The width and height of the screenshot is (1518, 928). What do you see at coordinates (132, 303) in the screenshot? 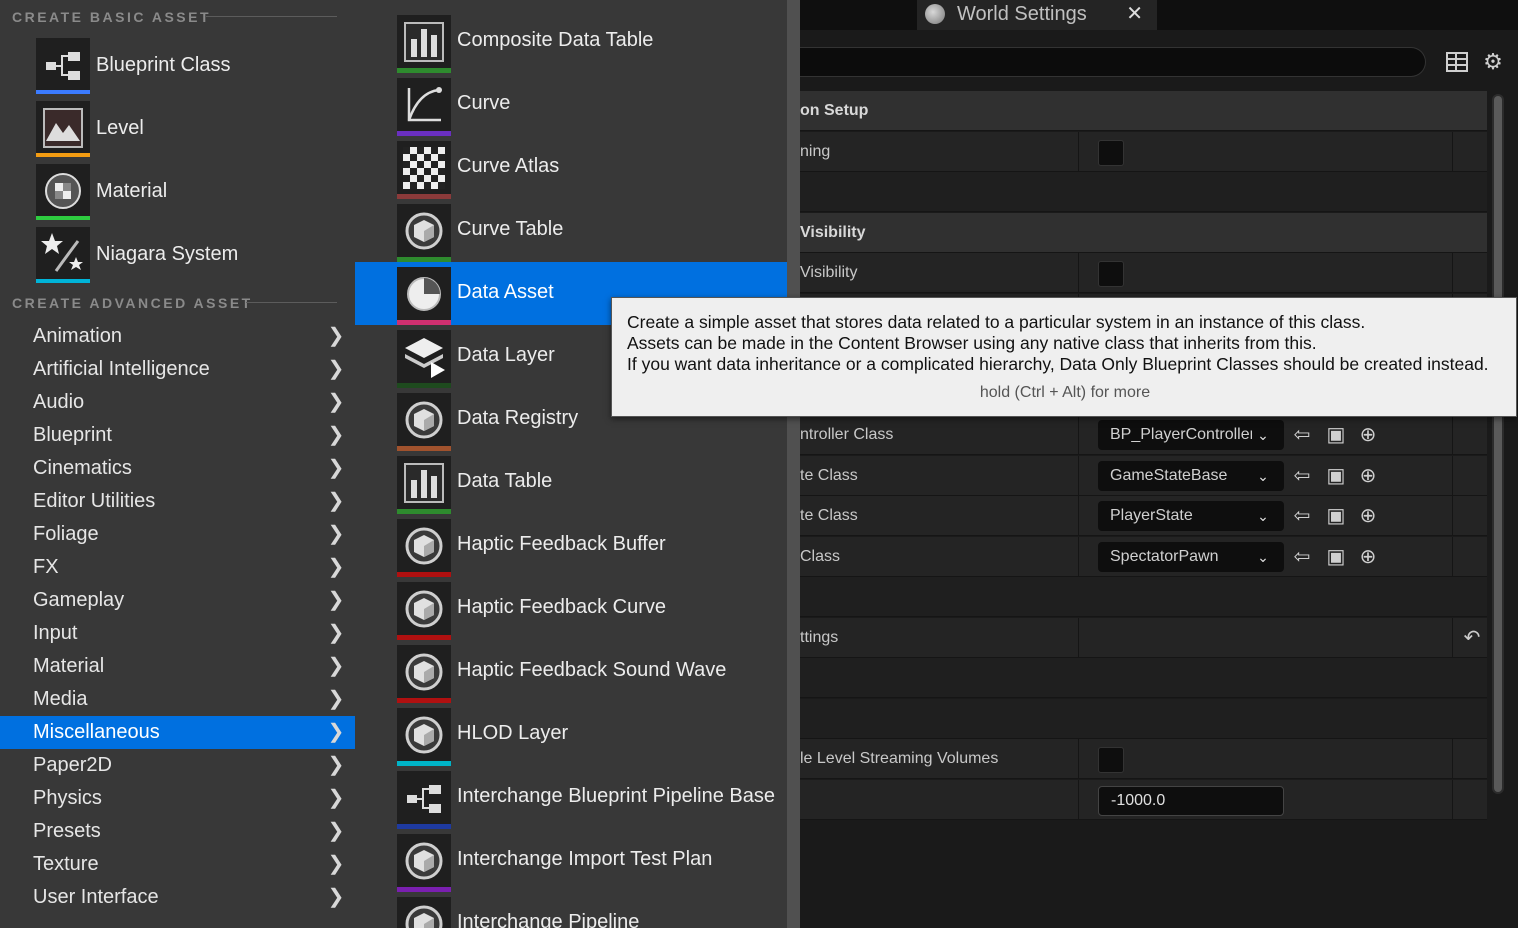
I see `advanced-asset-header: CREATE ADVANCED ASSET` at bounding box center [132, 303].